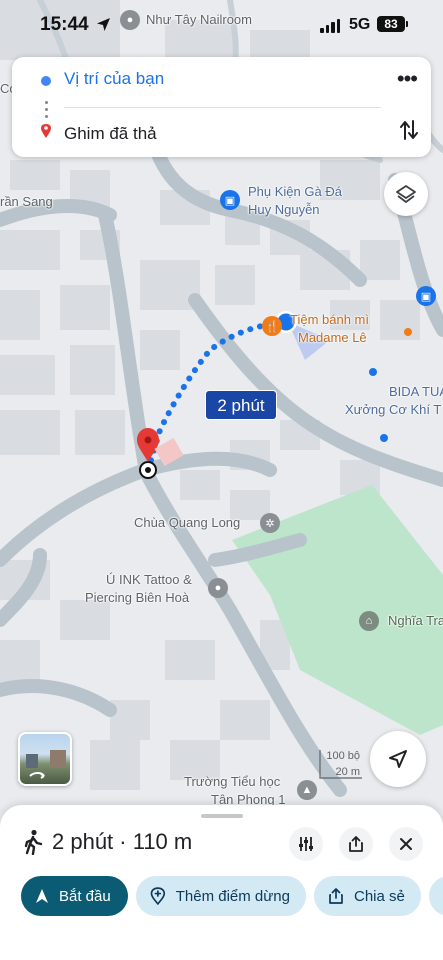  I want to click on share-button, so click(356, 844).